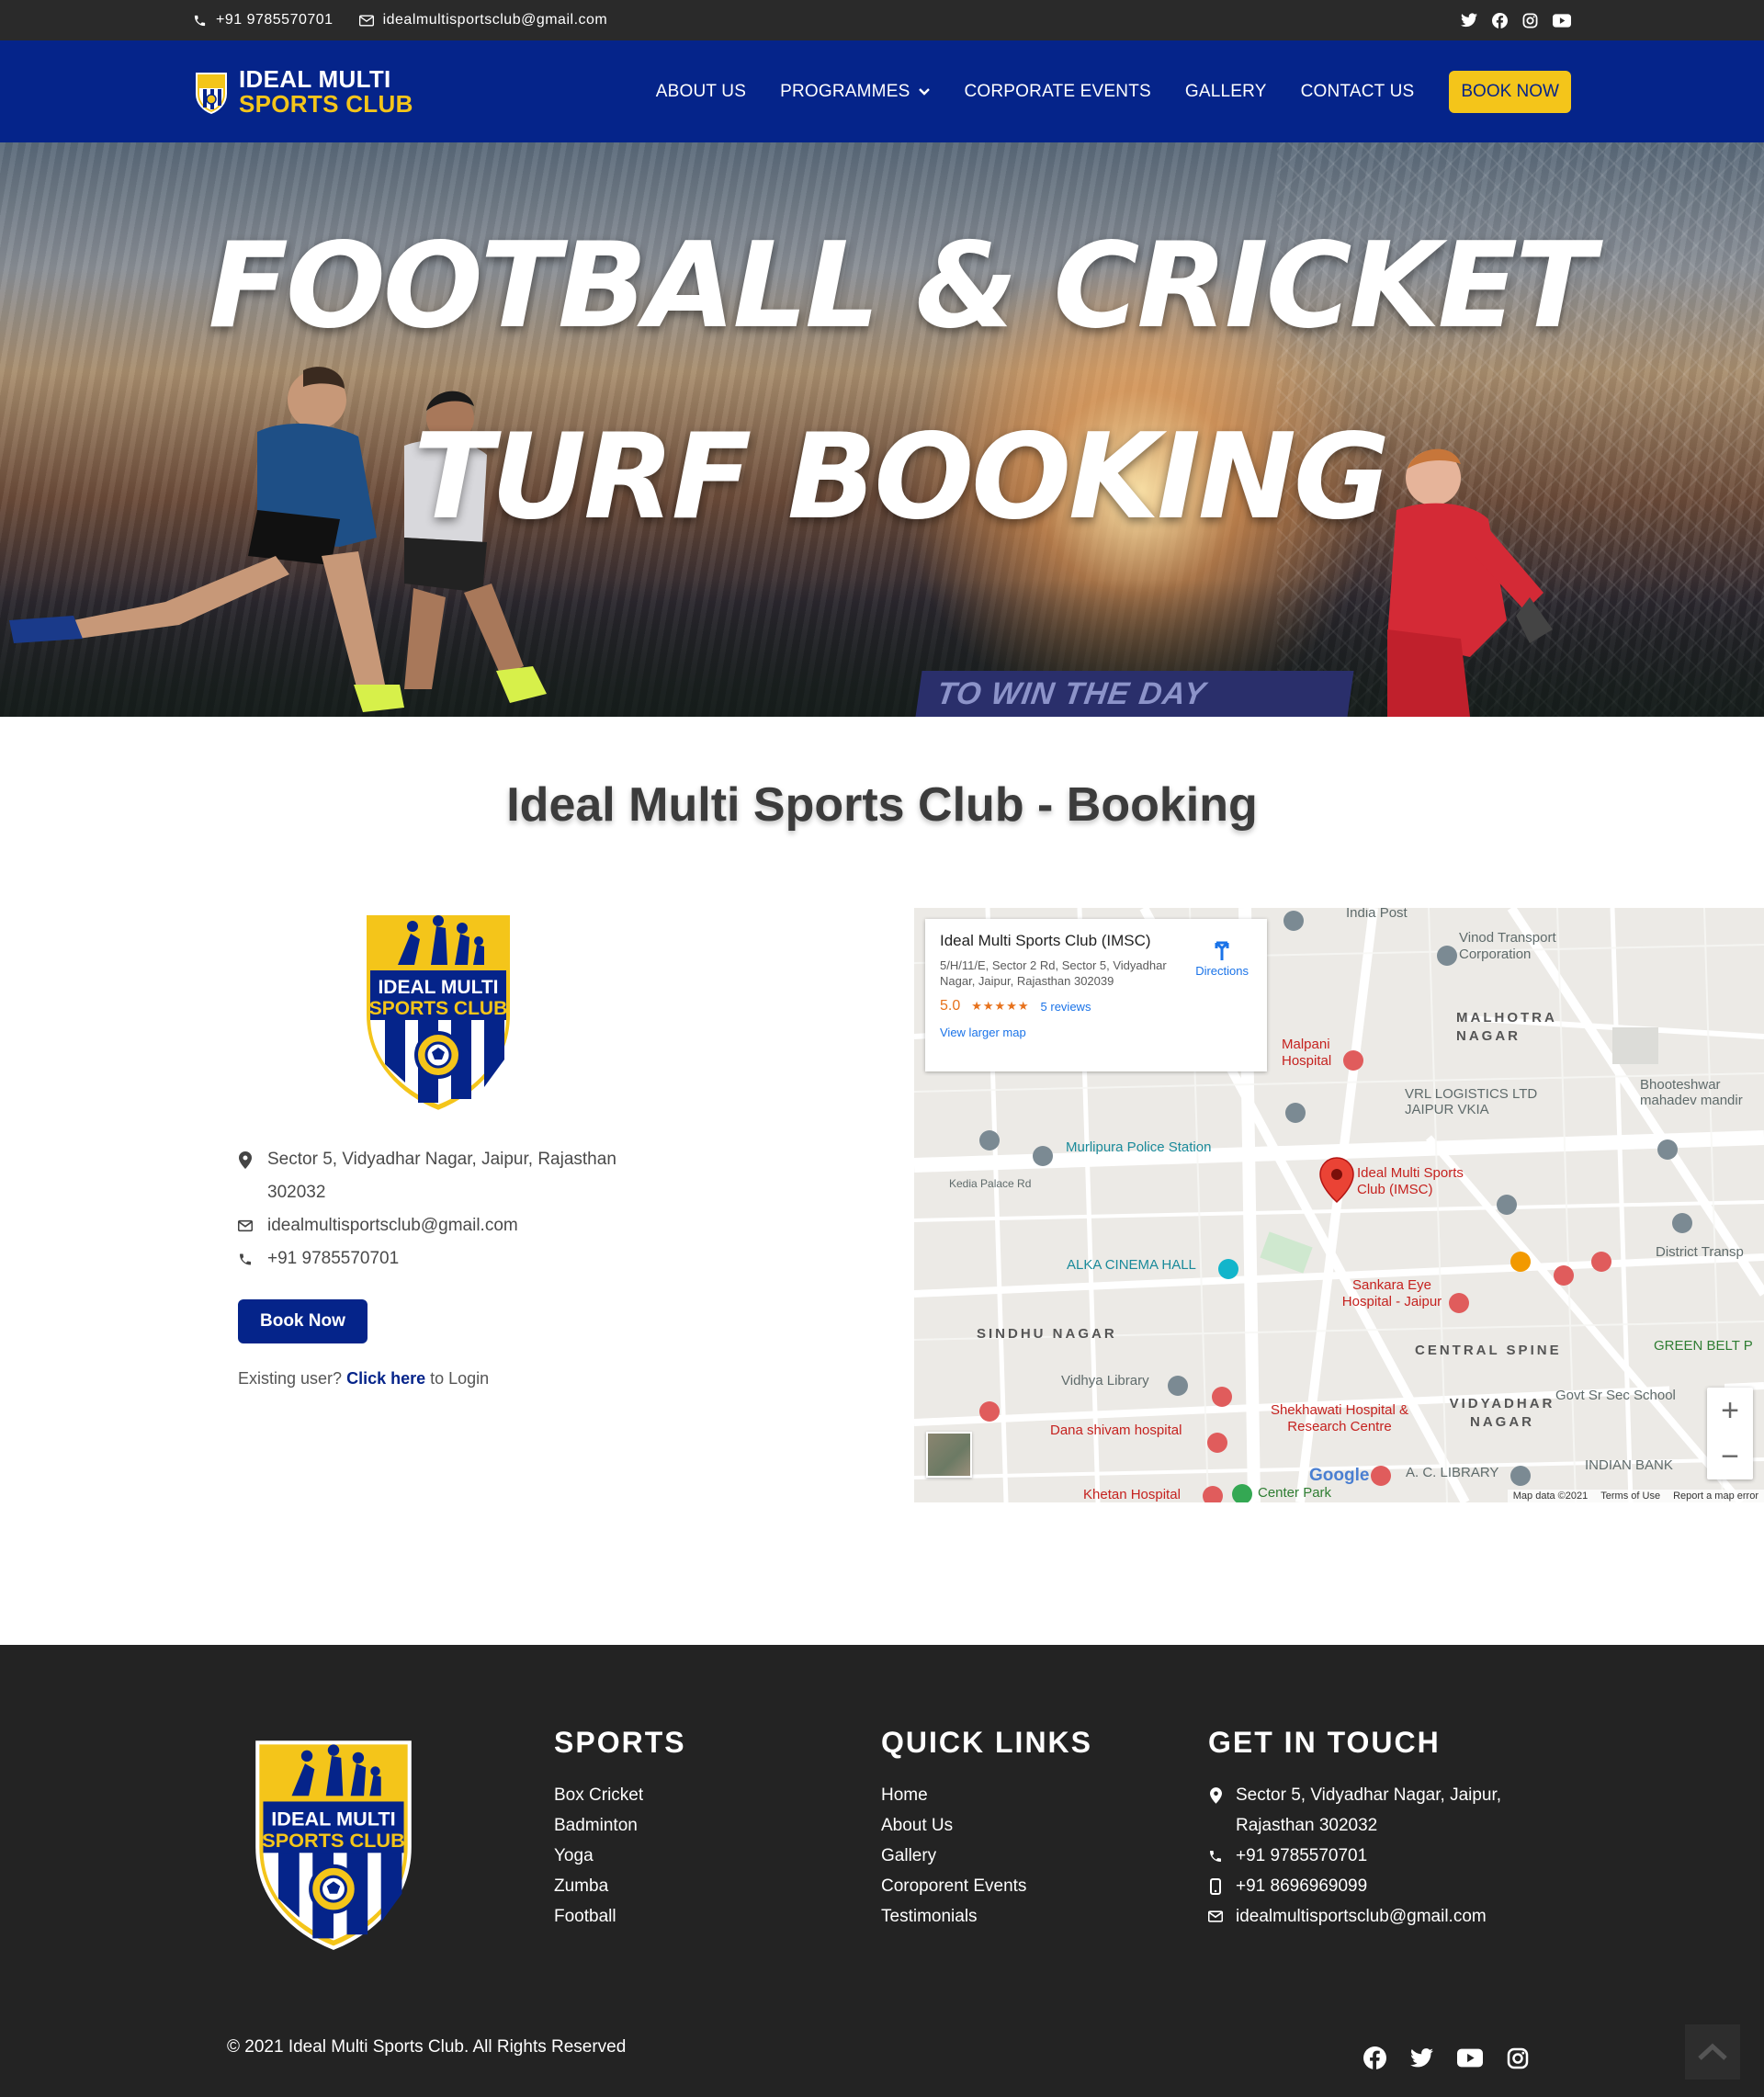  What do you see at coordinates (882, 805) in the screenshot?
I see `page-title: Ideal Multi Sports Club - Booking` at bounding box center [882, 805].